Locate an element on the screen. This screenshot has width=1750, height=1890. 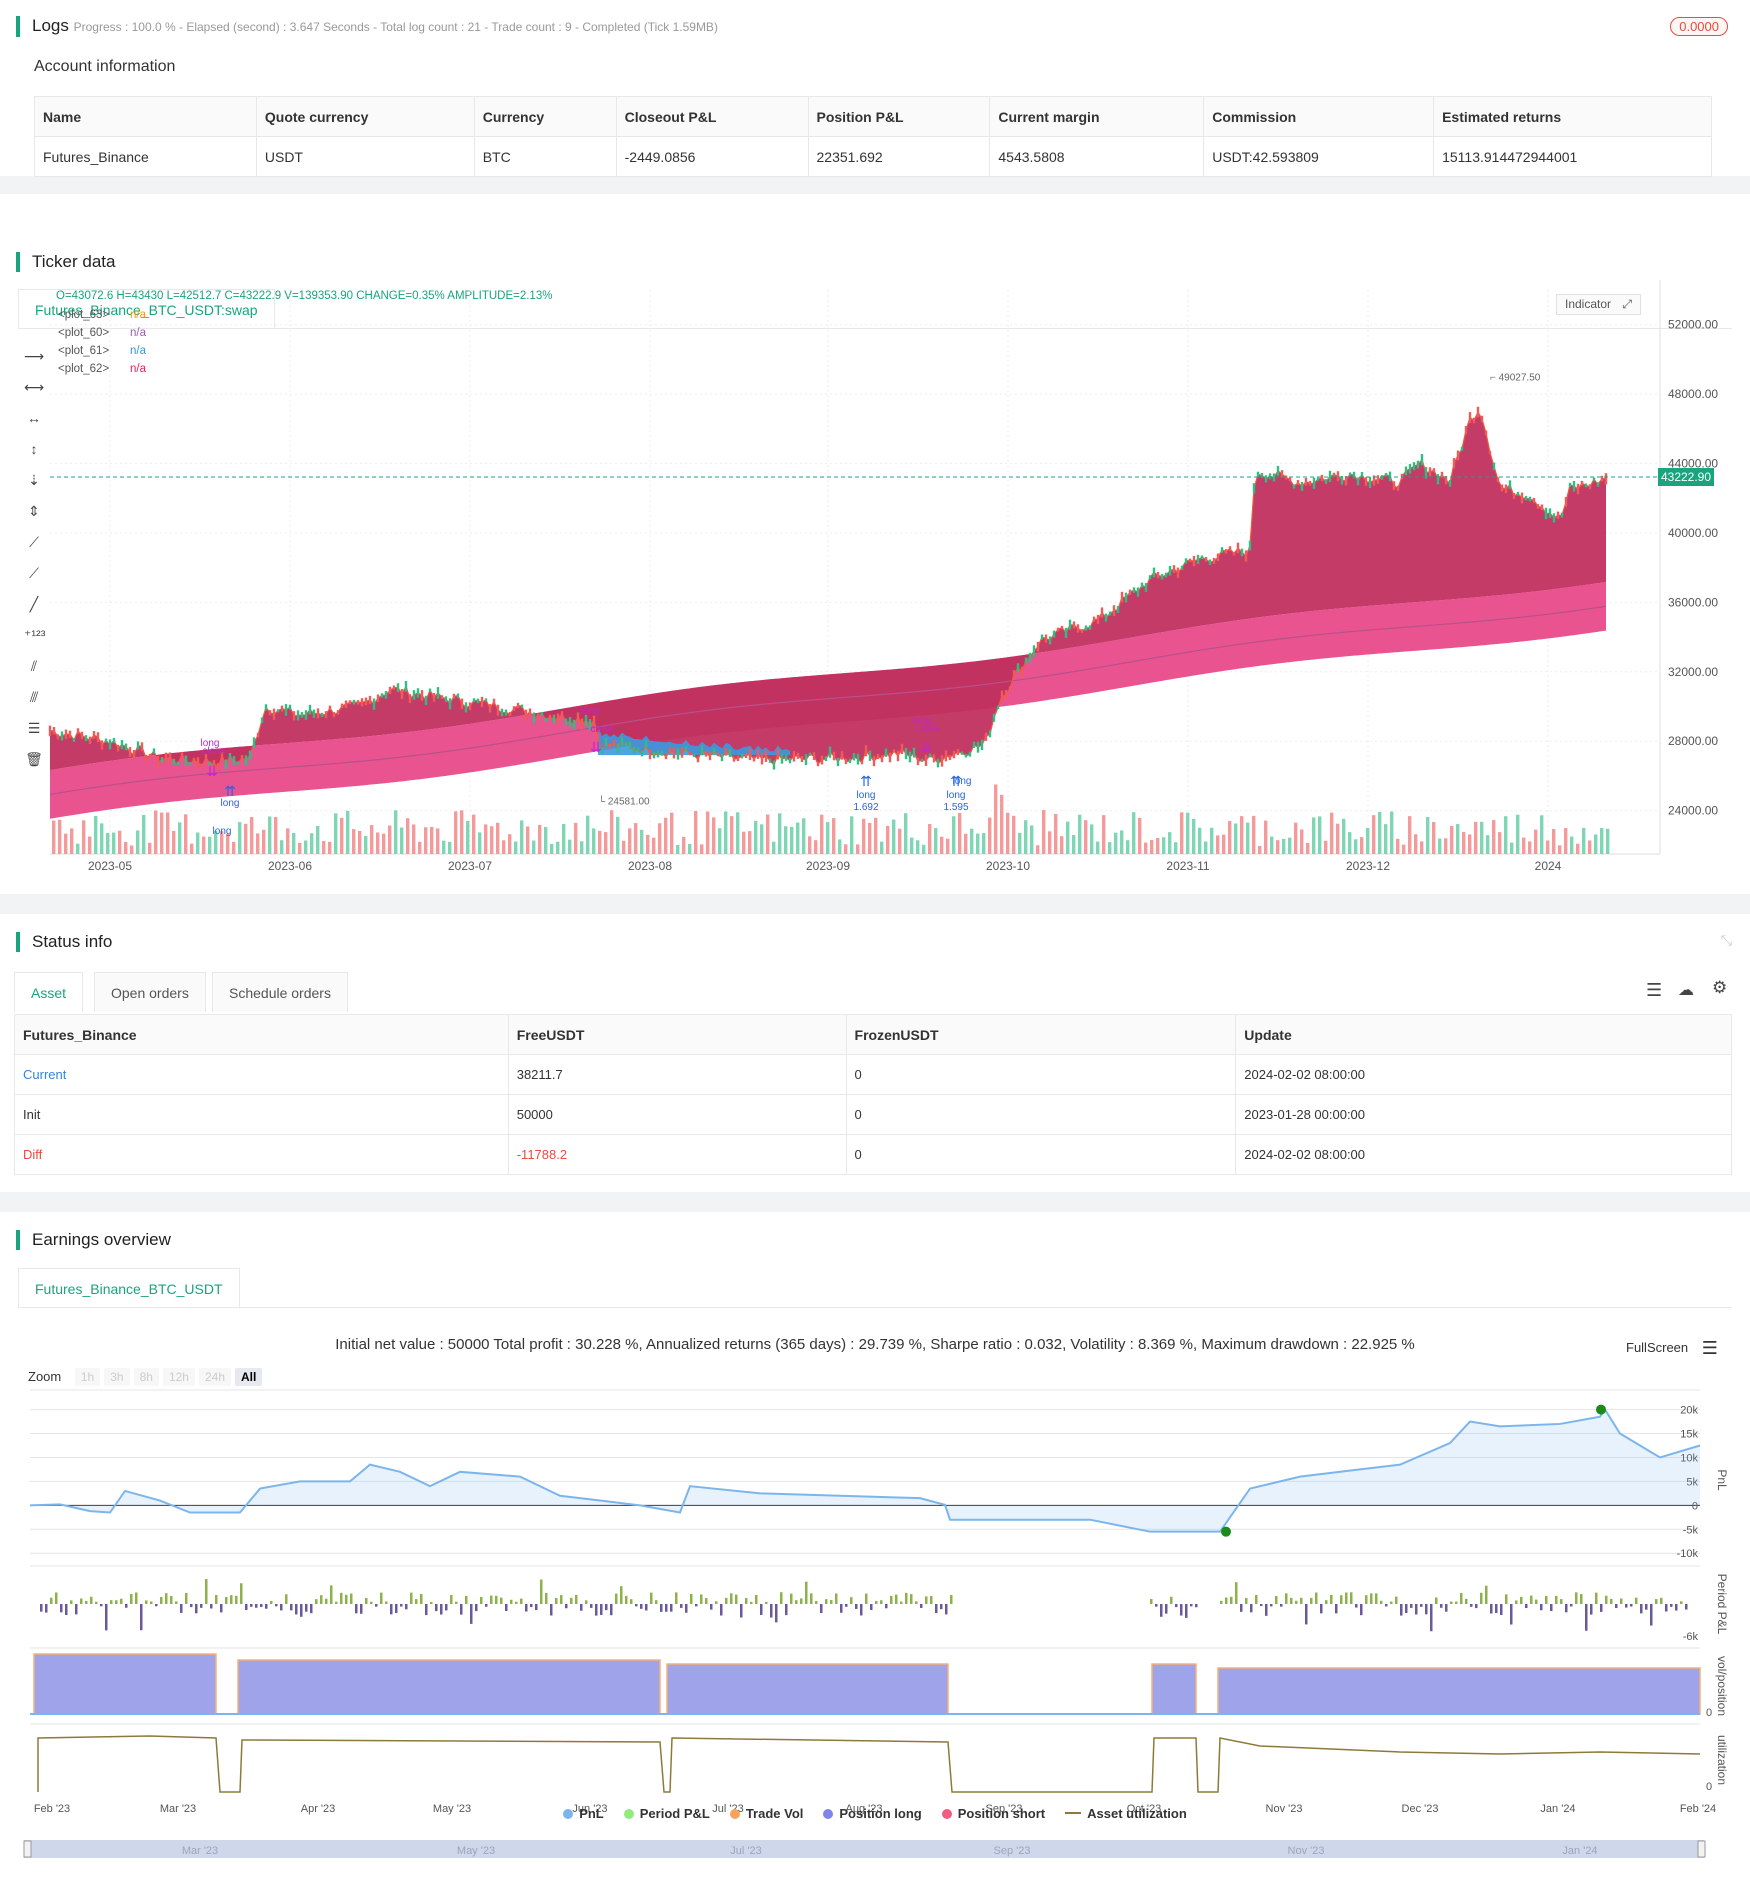
trade-annotation: close is located at coordinates (214, 751).